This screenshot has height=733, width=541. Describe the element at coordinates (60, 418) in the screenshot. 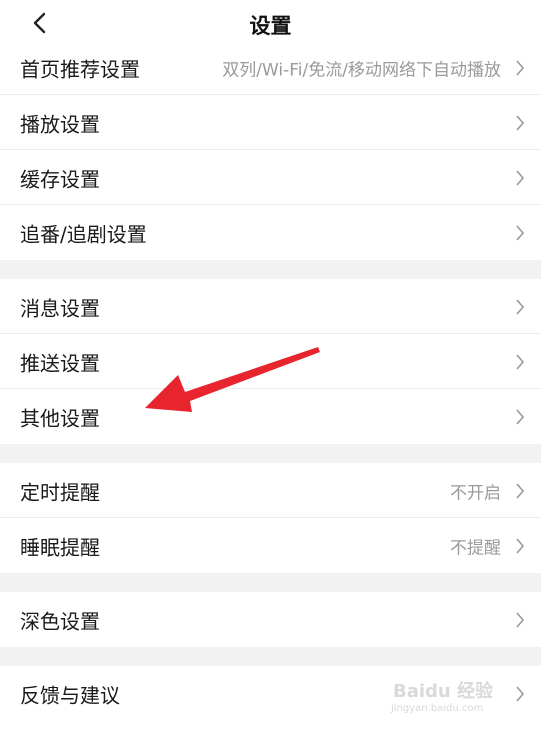

I see `settings-item-label: 其他设置` at that location.